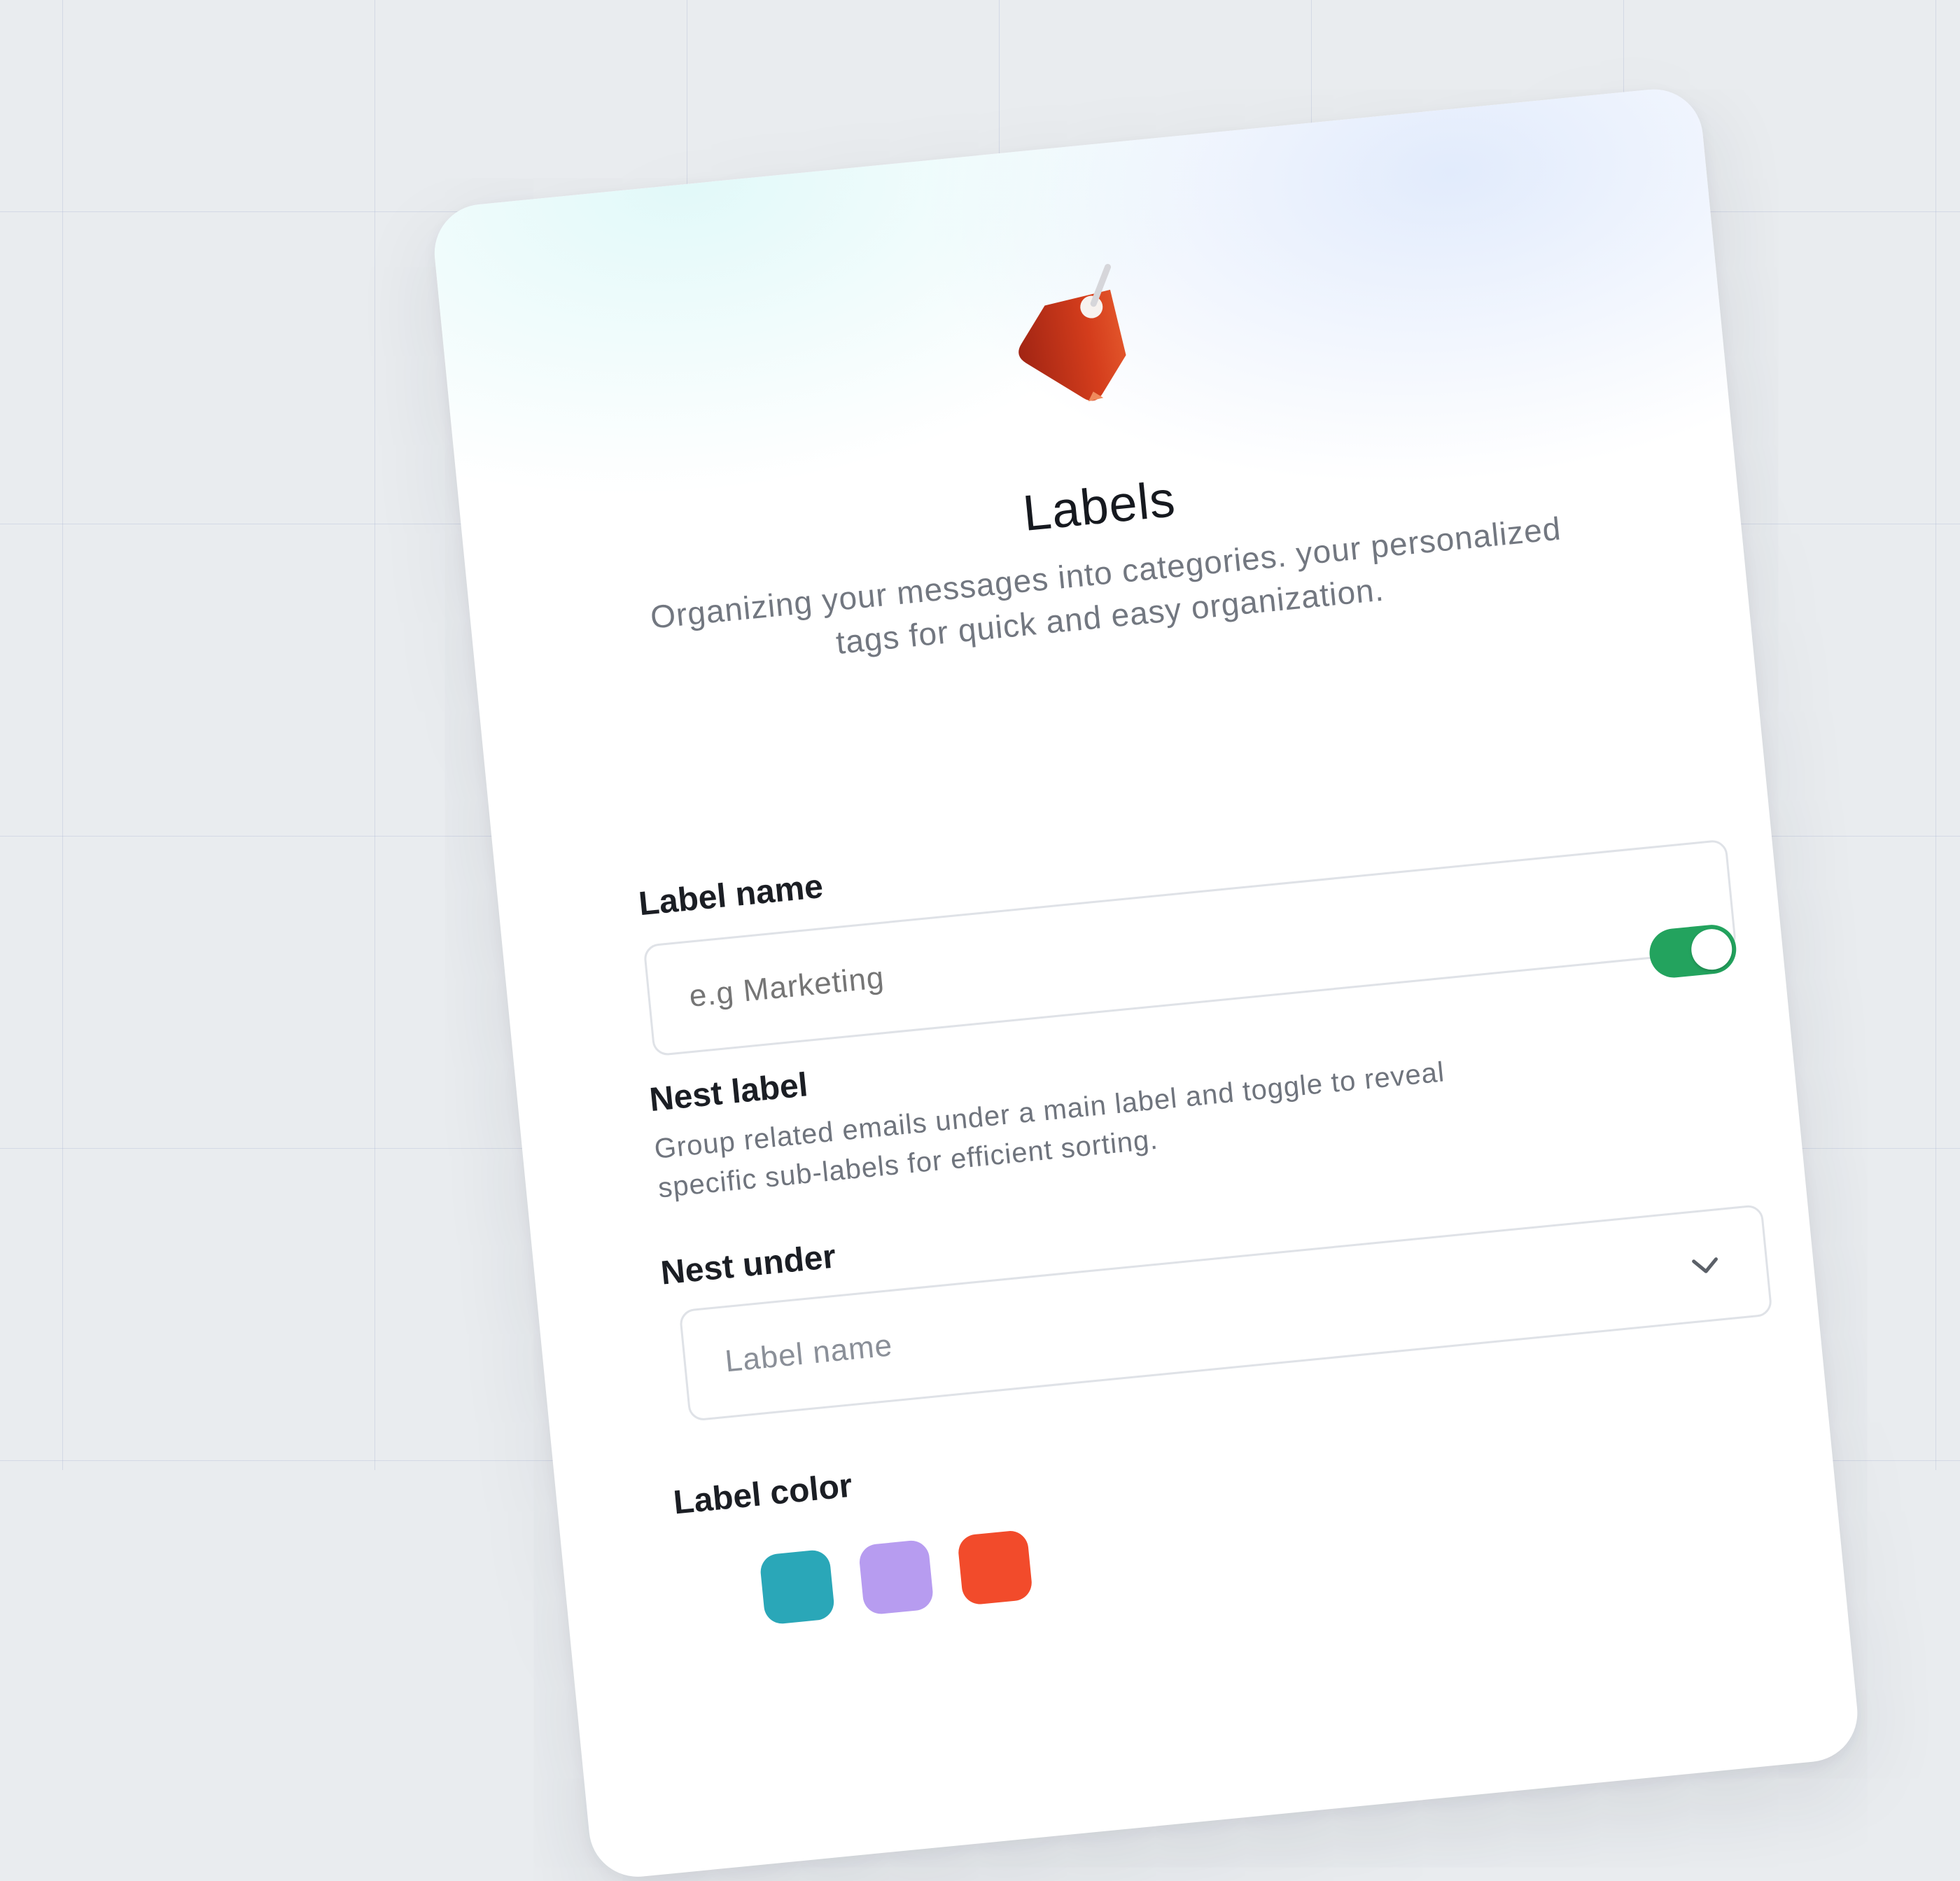  Describe the element at coordinates (731, 896) in the screenshot. I see `label-name-label: Label name` at that location.